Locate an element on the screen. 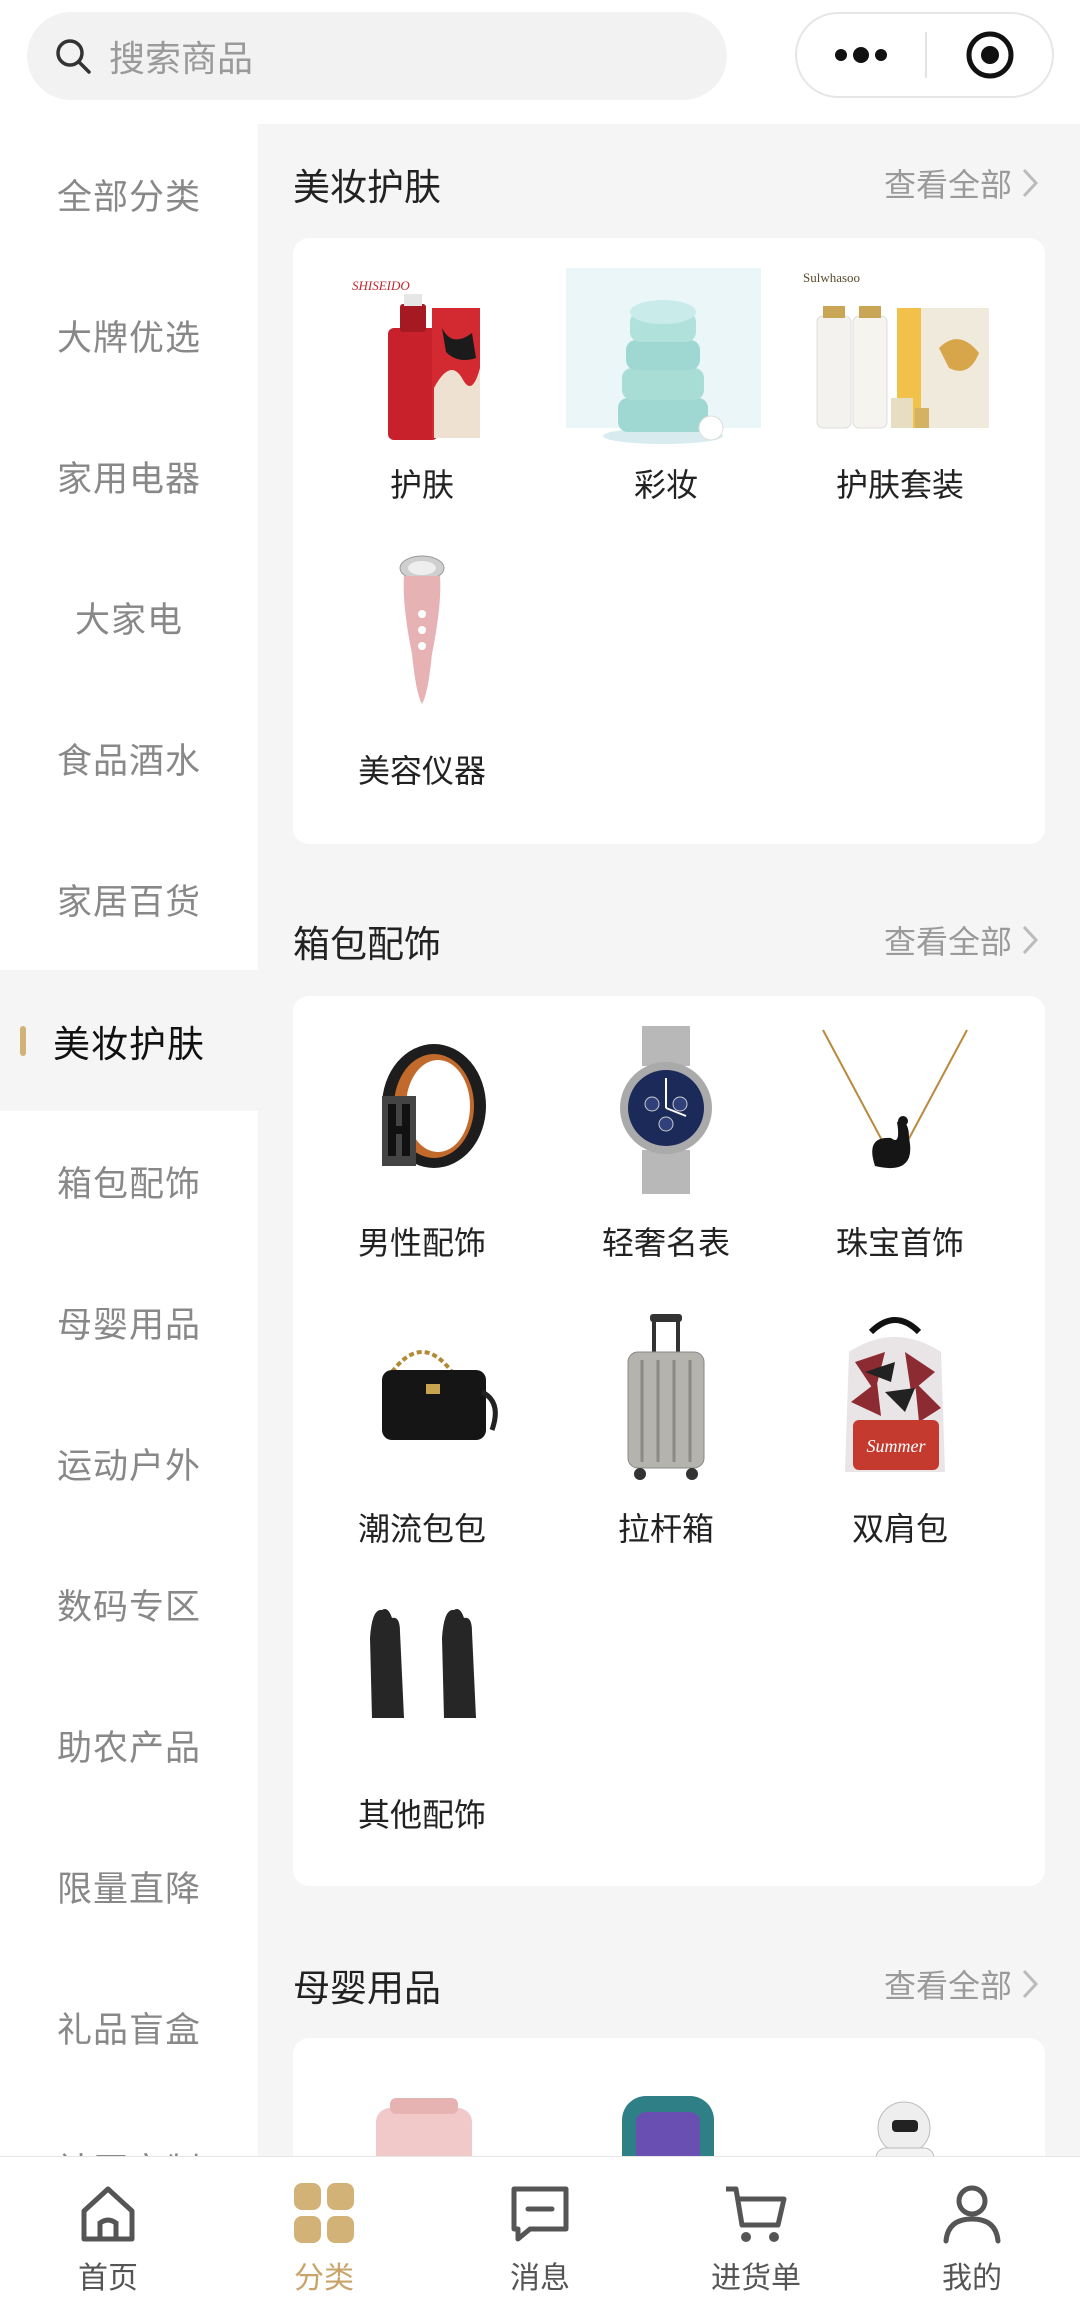 This screenshot has width=1080, height=2306. sidebar-item-all: 全部分类 is located at coordinates (129, 194).